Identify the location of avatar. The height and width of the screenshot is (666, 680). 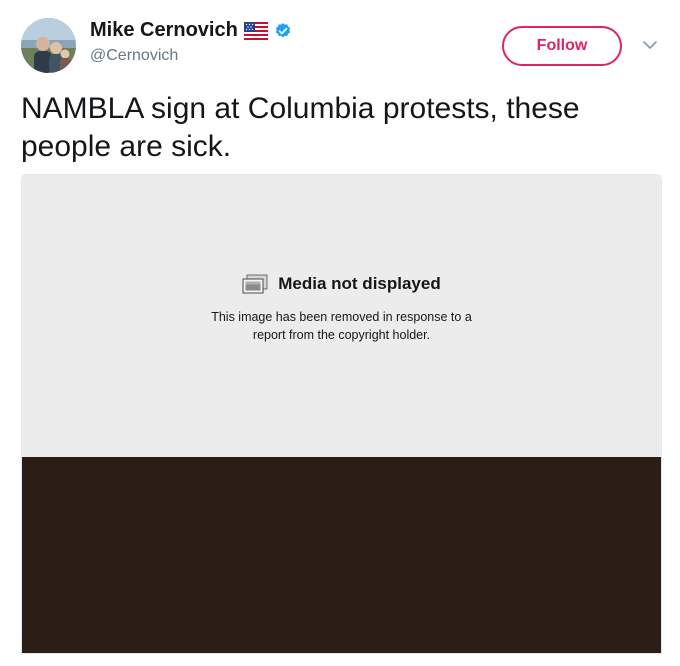
(48, 45).